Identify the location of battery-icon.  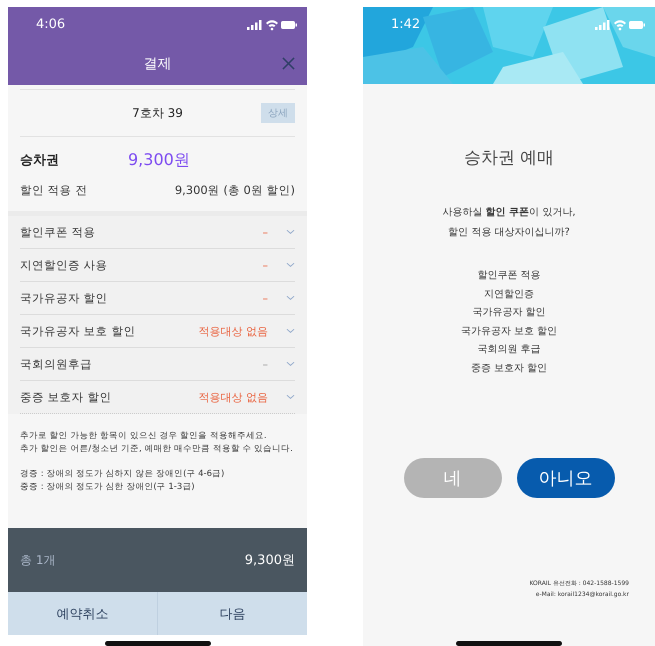
(289, 24).